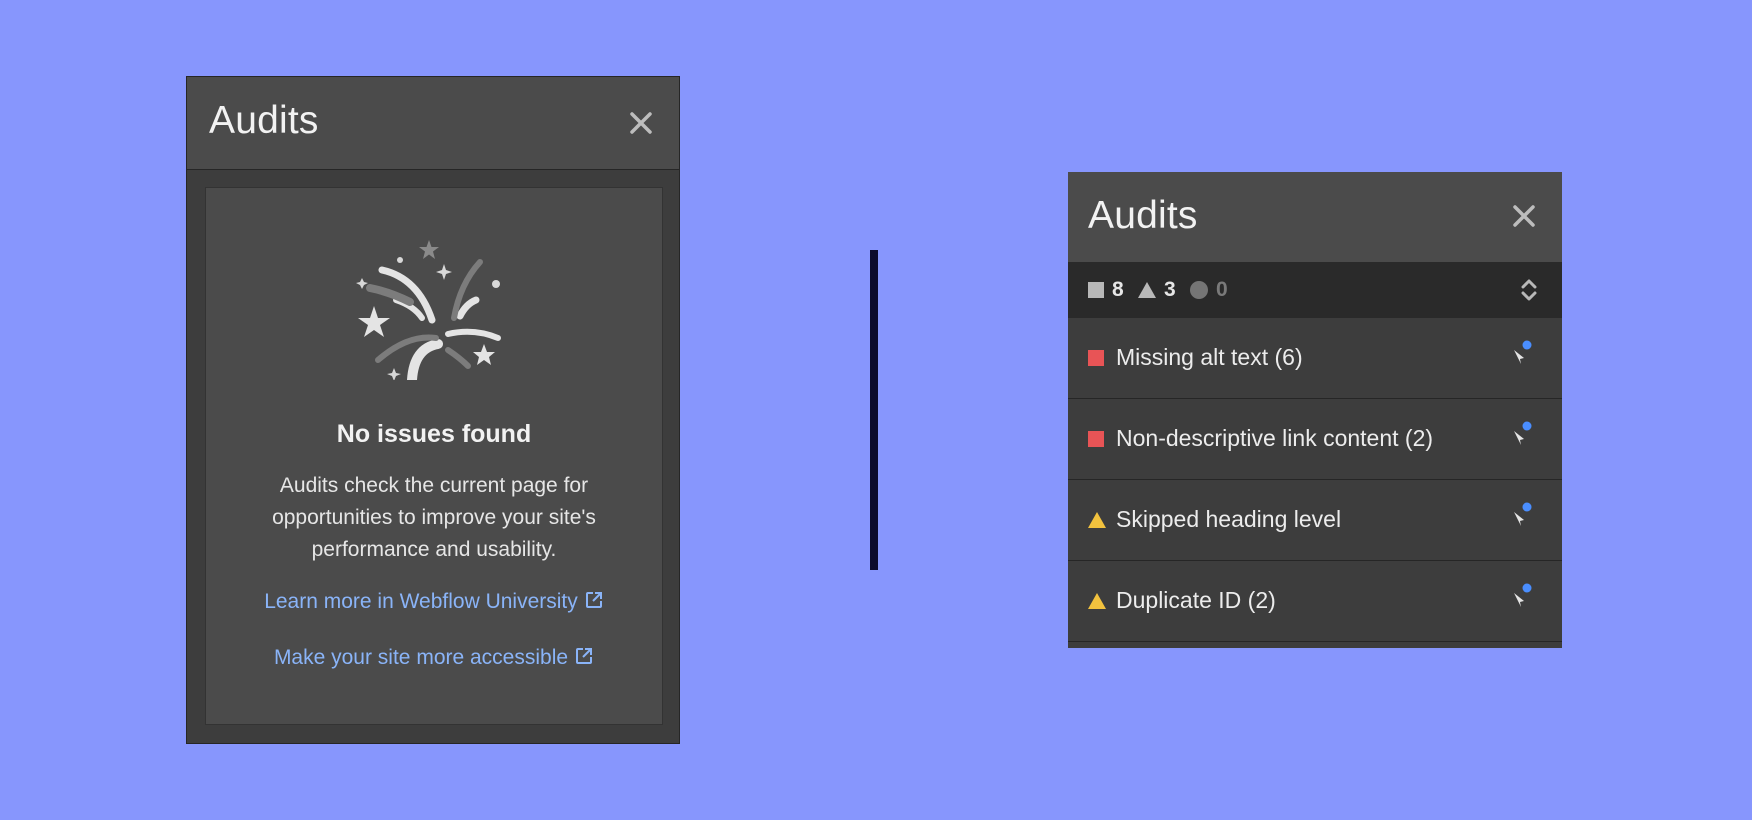 Image resolution: width=1752 pixels, height=820 pixels. What do you see at coordinates (1315, 601) in the screenshot?
I see `issue-row-duplicate-id: Duplicate ID (2)` at bounding box center [1315, 601].